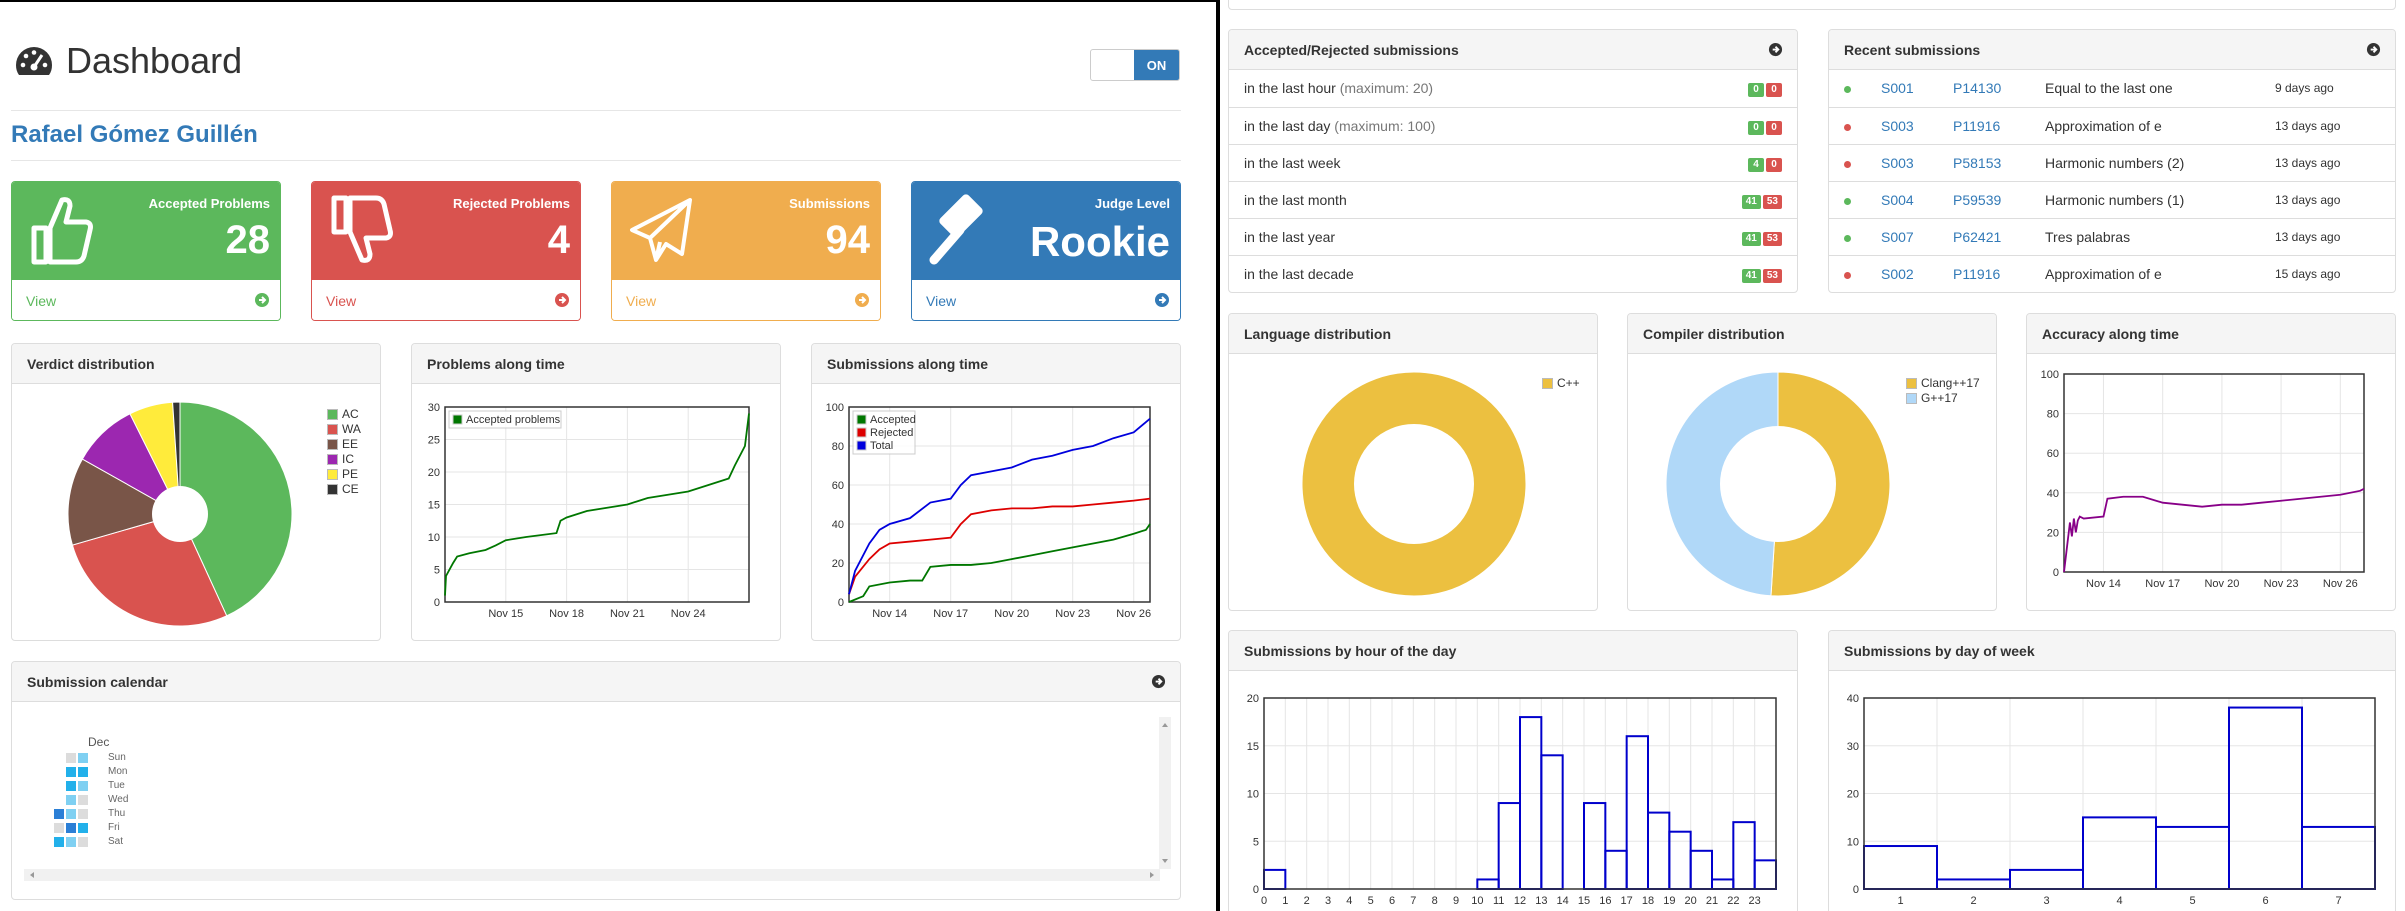 This screenshot has height=911, width=2405. Describe the element at coordinates (196, 492) in the screenshot. I see `verdict-panel: Verdict distribution AC WA EE IC PE CE` at that location.